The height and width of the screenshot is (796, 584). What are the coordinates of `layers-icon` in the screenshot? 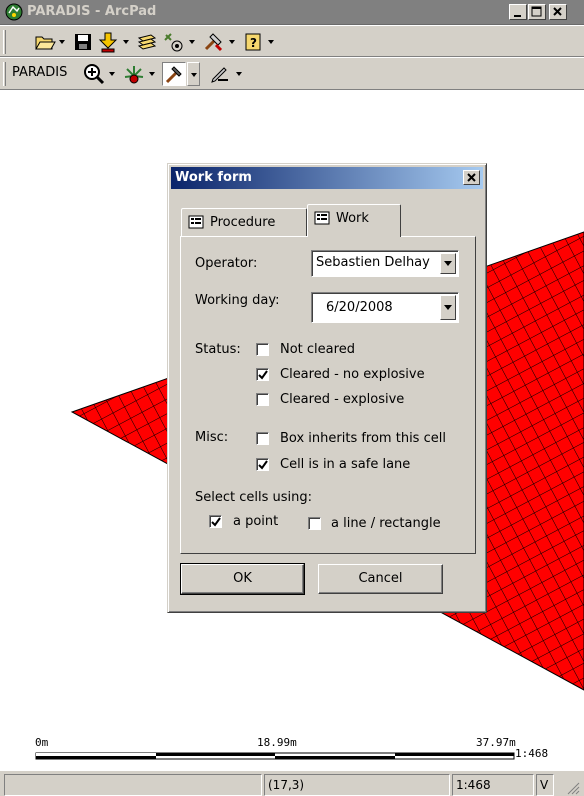 It's located at (147, 42).